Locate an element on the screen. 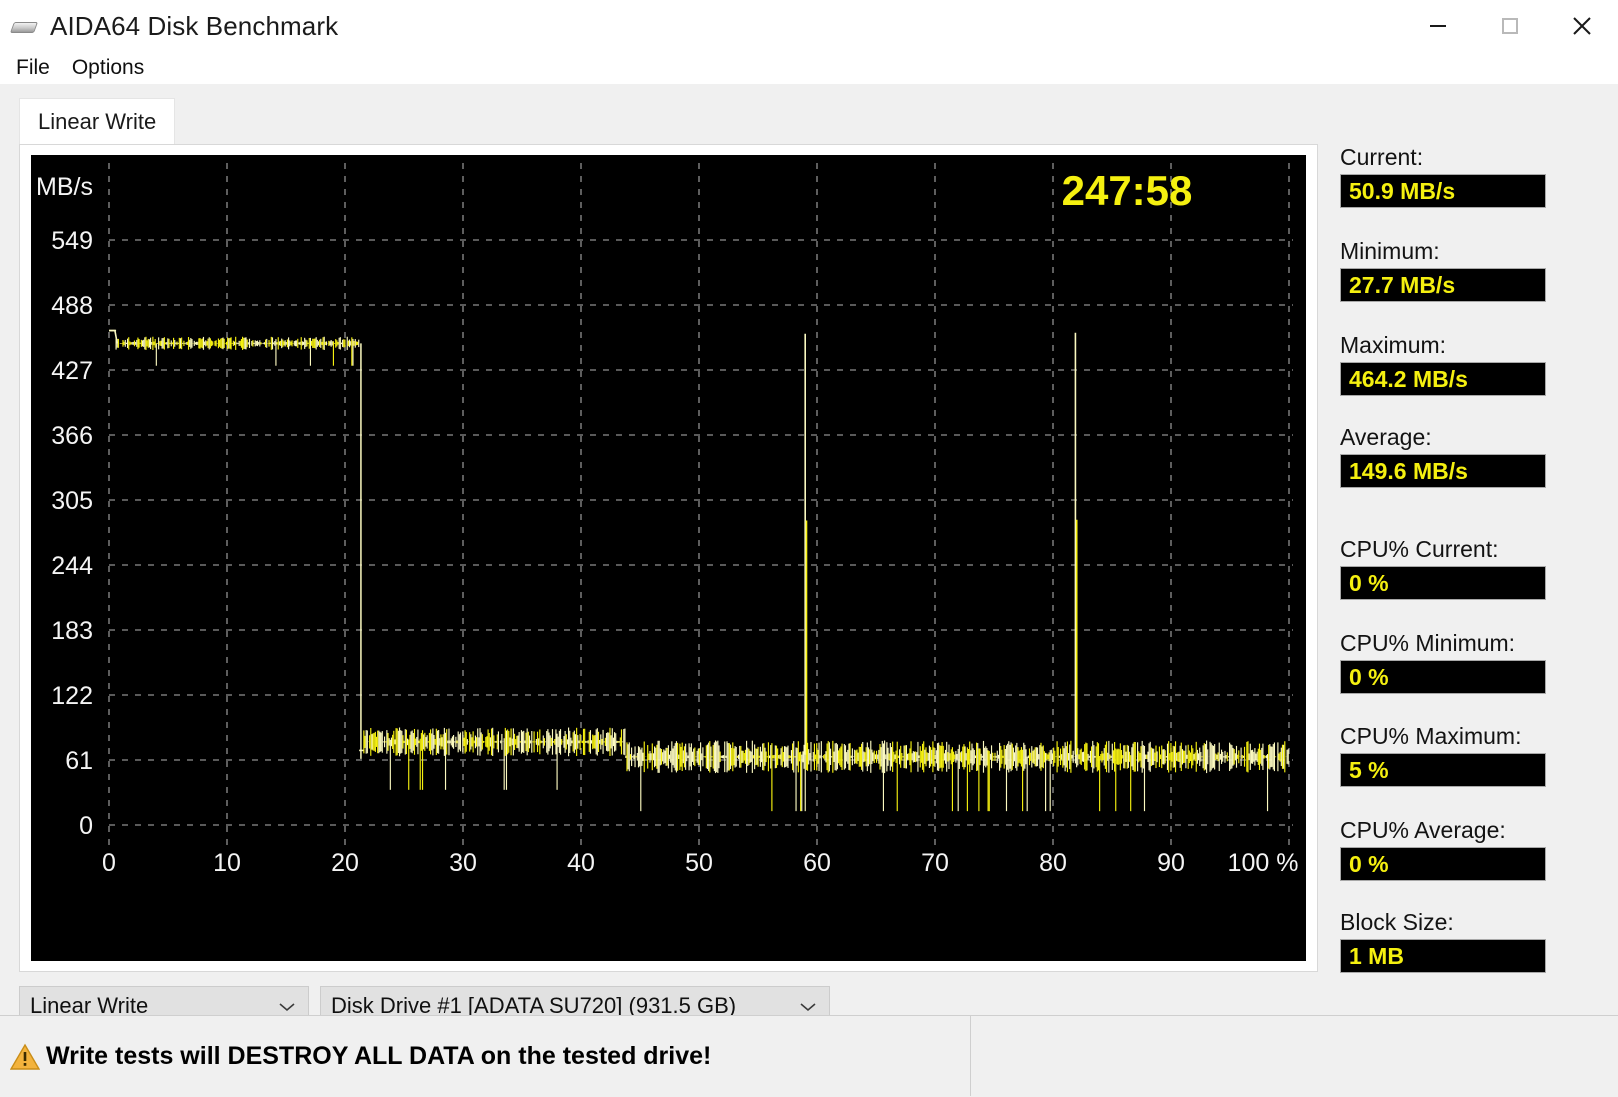  svg-text: 100 % is located at coordinates (1263, 863).